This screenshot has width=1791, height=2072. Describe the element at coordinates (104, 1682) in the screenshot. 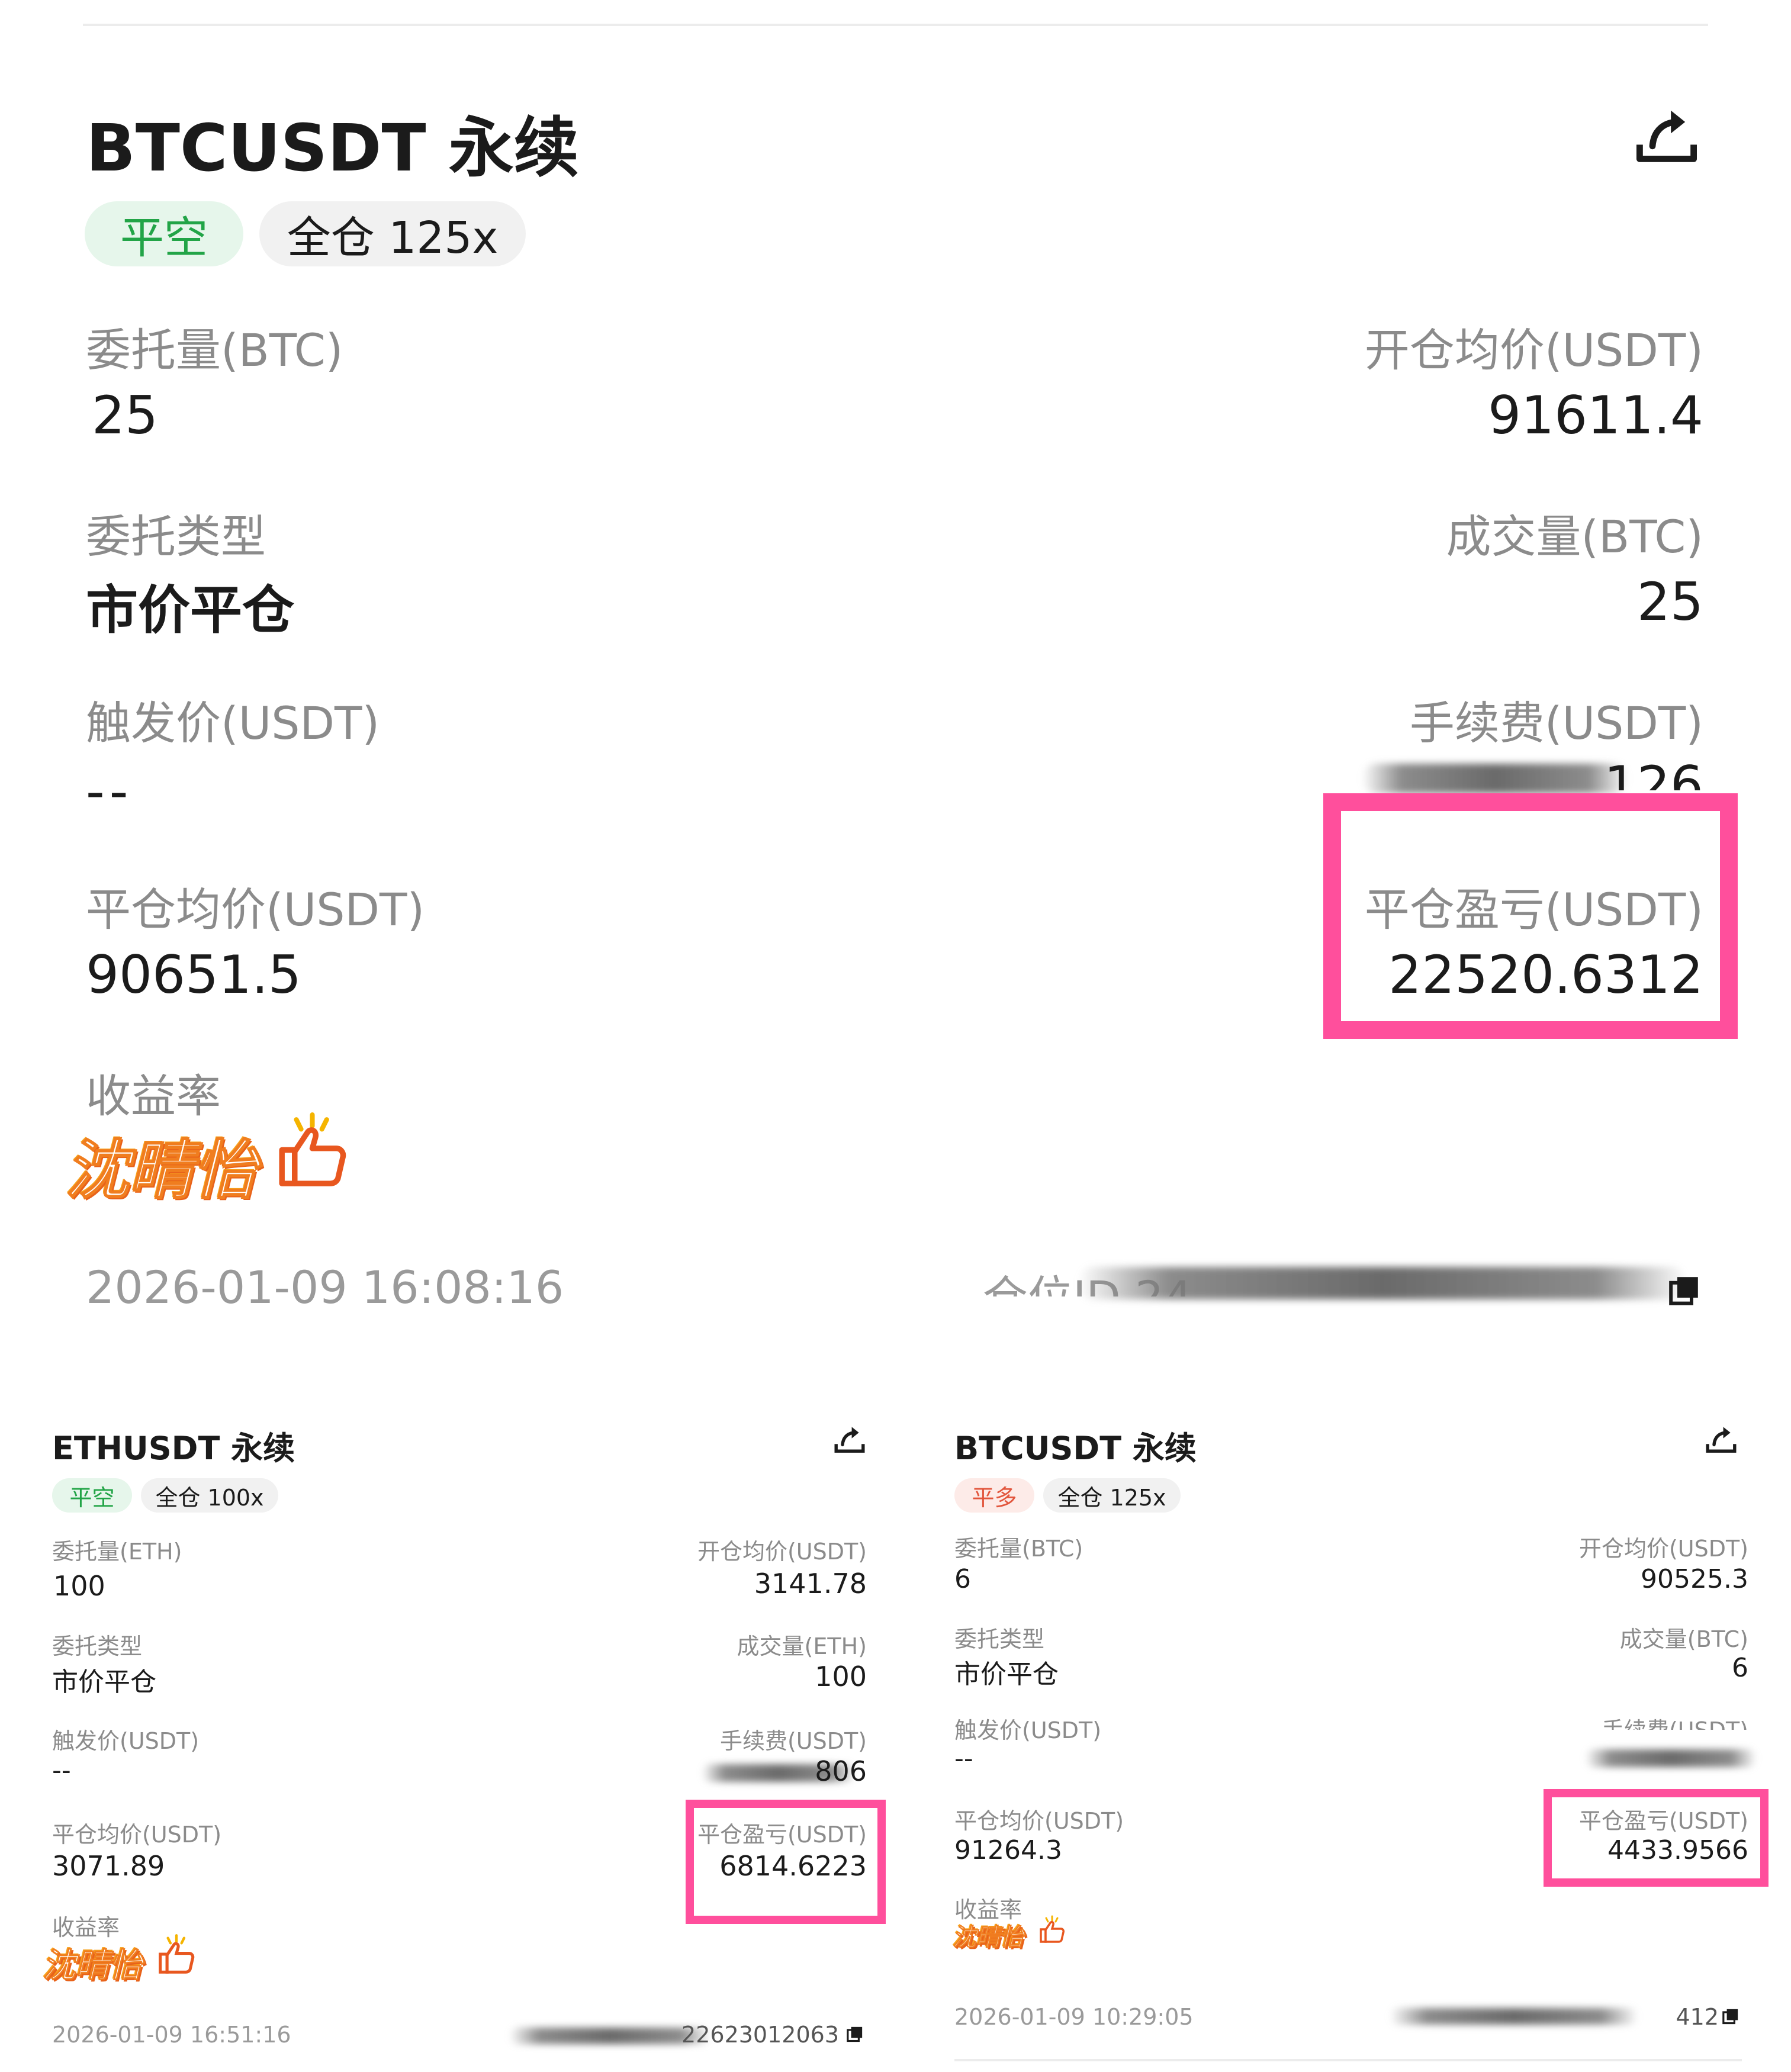

I see `left-order-type-value: 市价平仓` at that location.